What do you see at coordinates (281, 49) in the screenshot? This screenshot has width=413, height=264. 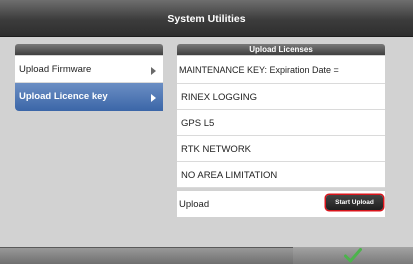 I see `right-panel-header: Upload Licenses` at bounding box center [281, 49].